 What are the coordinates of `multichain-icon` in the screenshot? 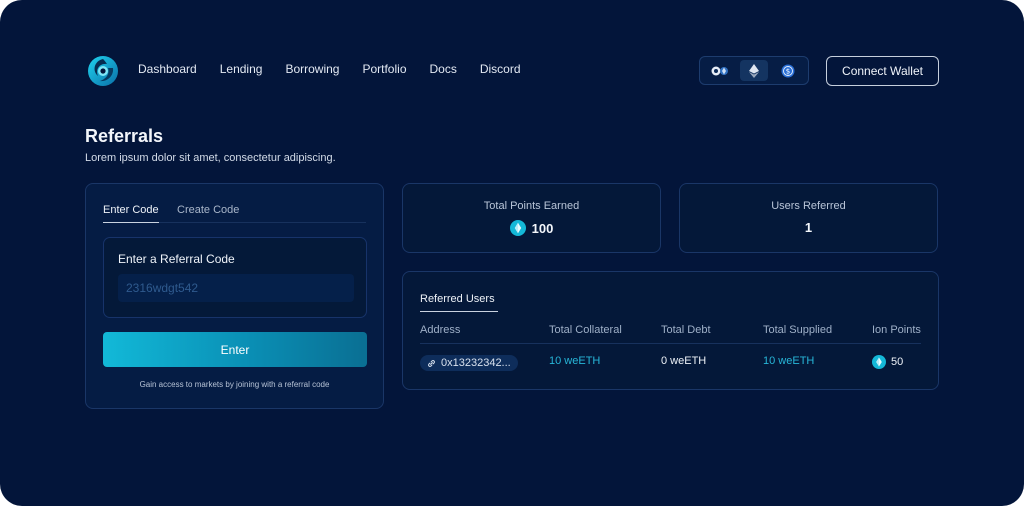 It's located at (719, 70).